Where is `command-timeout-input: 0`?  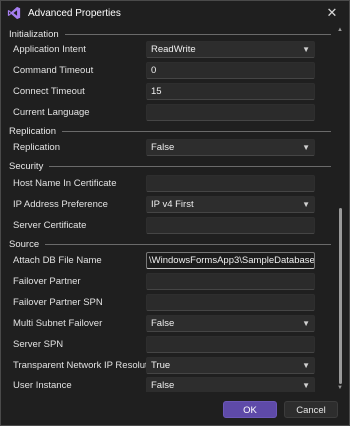
command-timeout-input: 0 is located at coordinates (230, 70).